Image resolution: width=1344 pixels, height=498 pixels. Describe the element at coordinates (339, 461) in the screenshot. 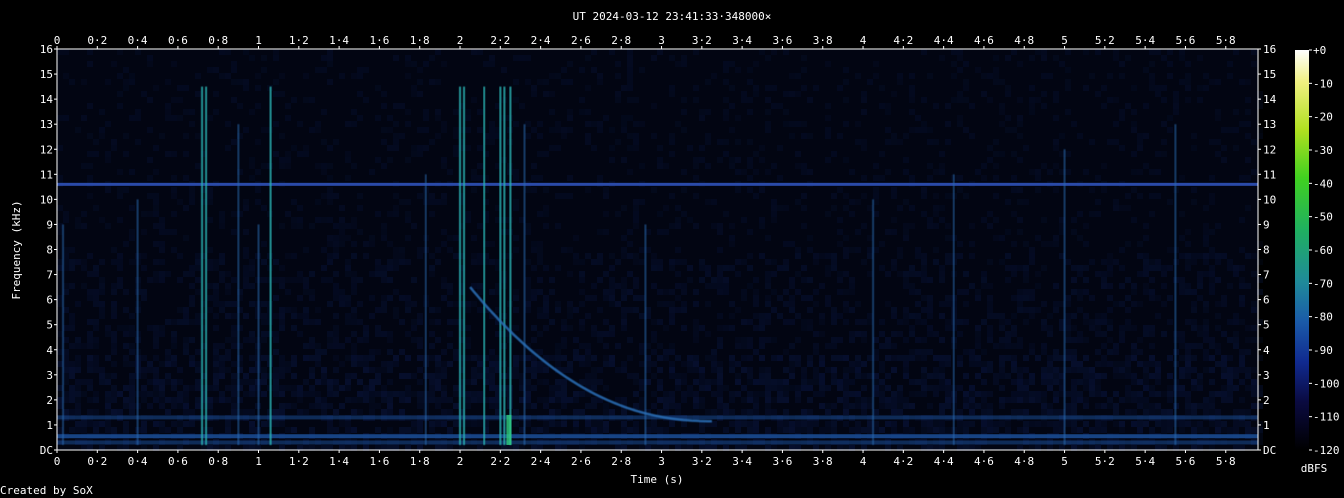

I see `x-tick-label: 1·4` at that location.